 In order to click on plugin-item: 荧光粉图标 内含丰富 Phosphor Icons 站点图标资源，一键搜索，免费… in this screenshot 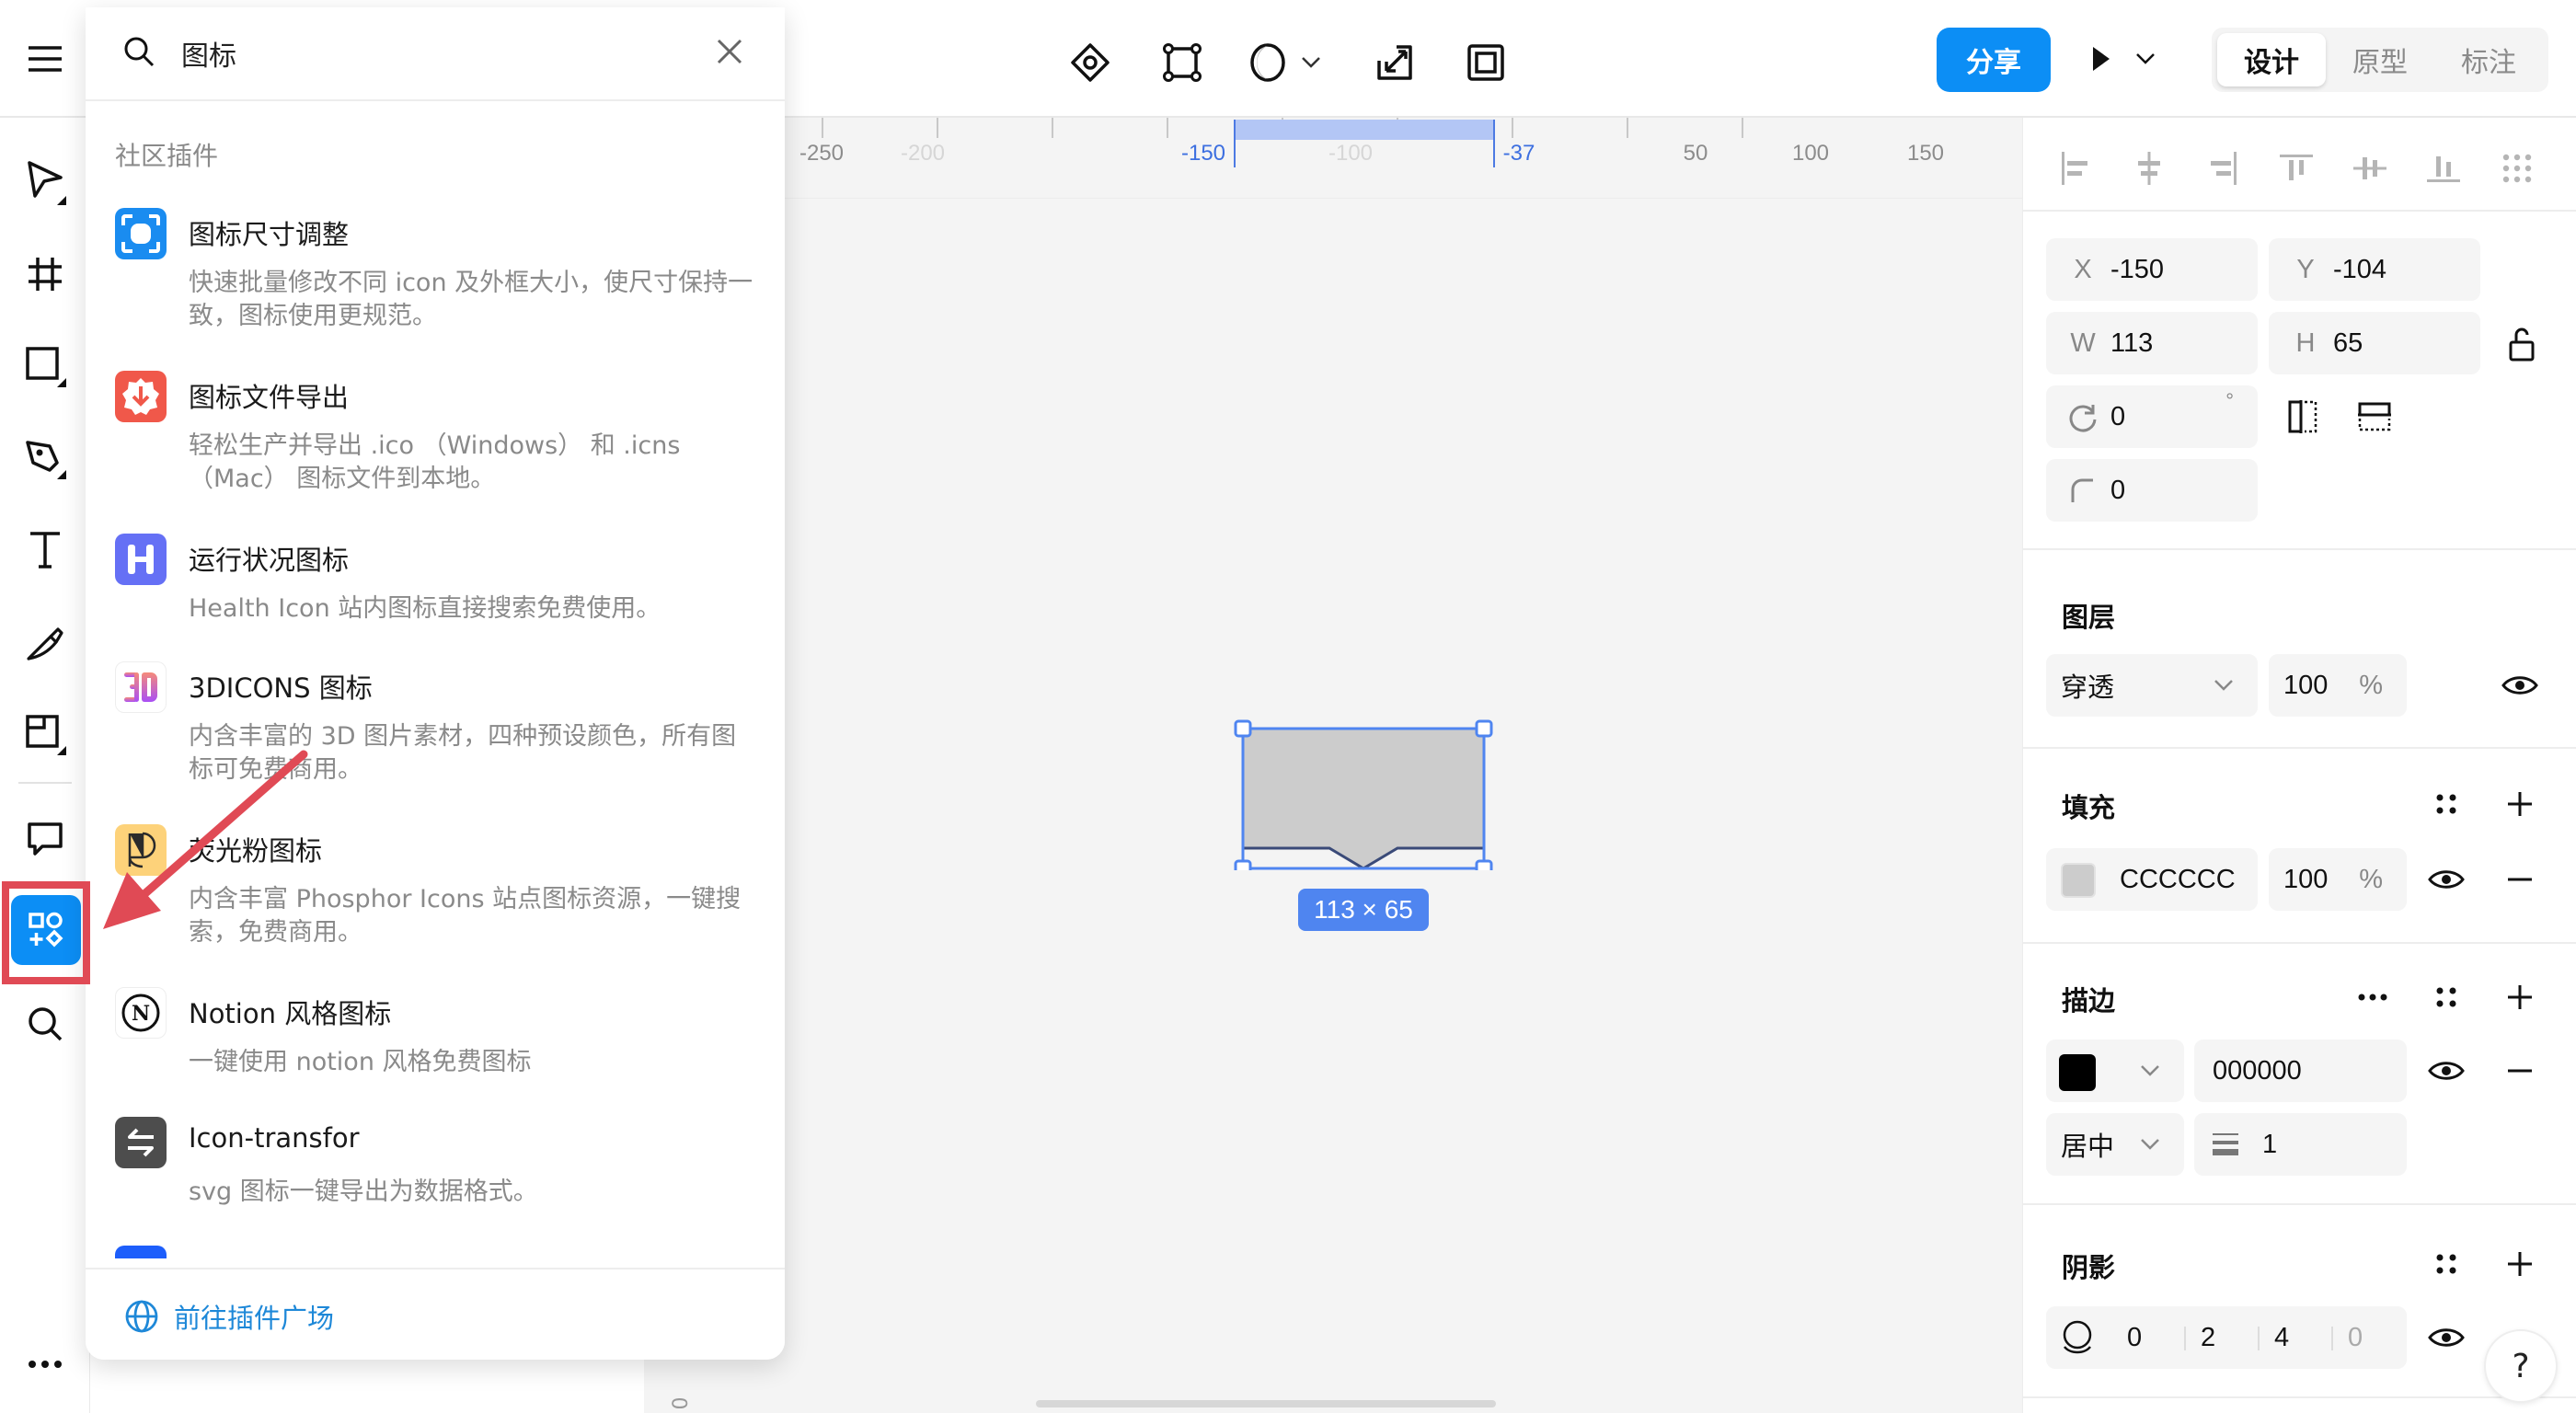, I will do `click(435, 897)`.